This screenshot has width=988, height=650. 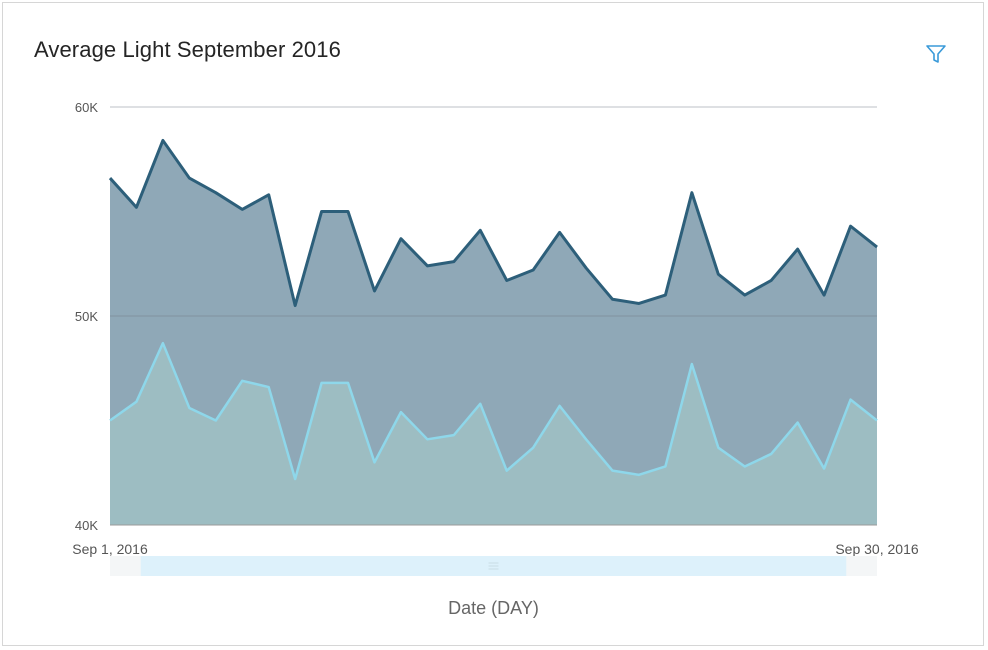 I want to click on y-tick-label-0: 40K, so click(x=86, y=525).